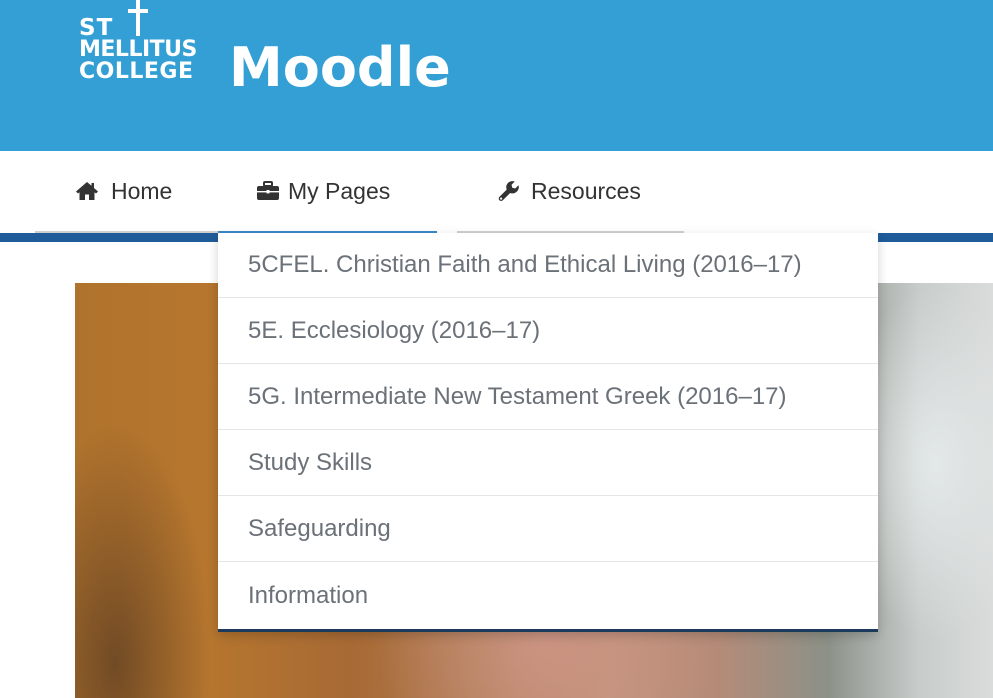 This screenshot has height=698, width=993. Describe the element at coordinates (87, 191) in the screenshot. I see `home-icon` at that location.